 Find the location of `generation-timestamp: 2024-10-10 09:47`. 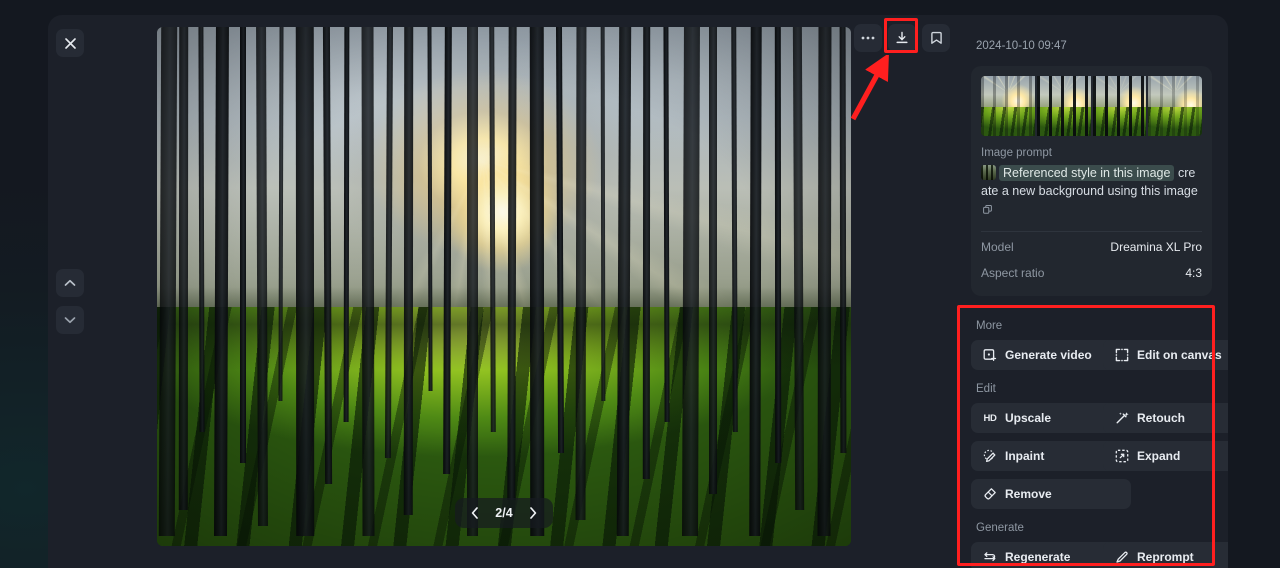

generation-timestamp: 2024-10-10 09:47 is located at coordinates (1021, 46).